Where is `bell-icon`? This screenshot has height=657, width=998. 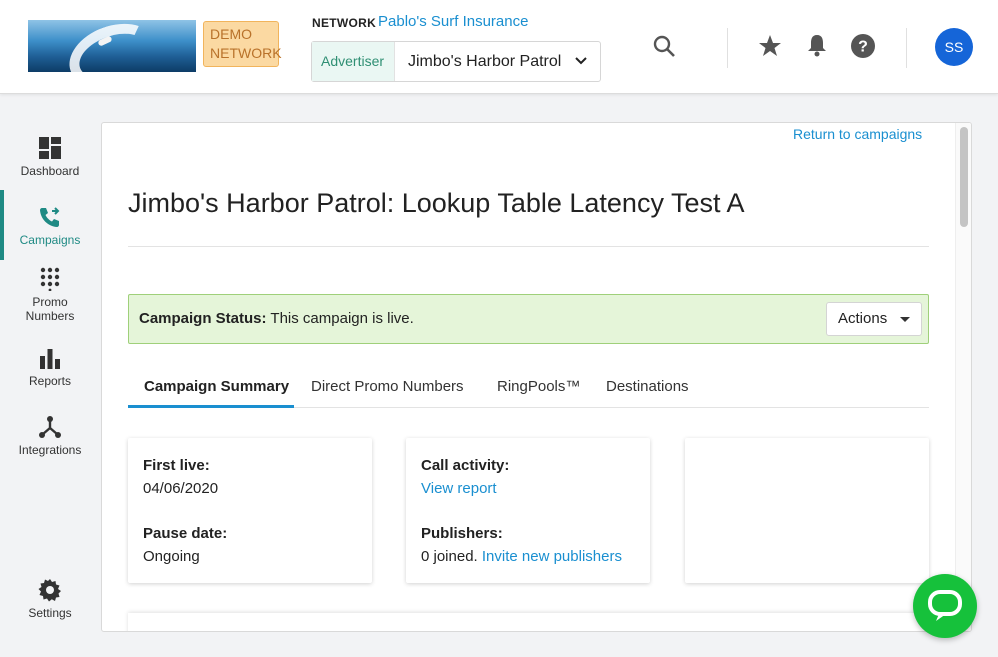 bell-icon is located at coordinates (817, 45).